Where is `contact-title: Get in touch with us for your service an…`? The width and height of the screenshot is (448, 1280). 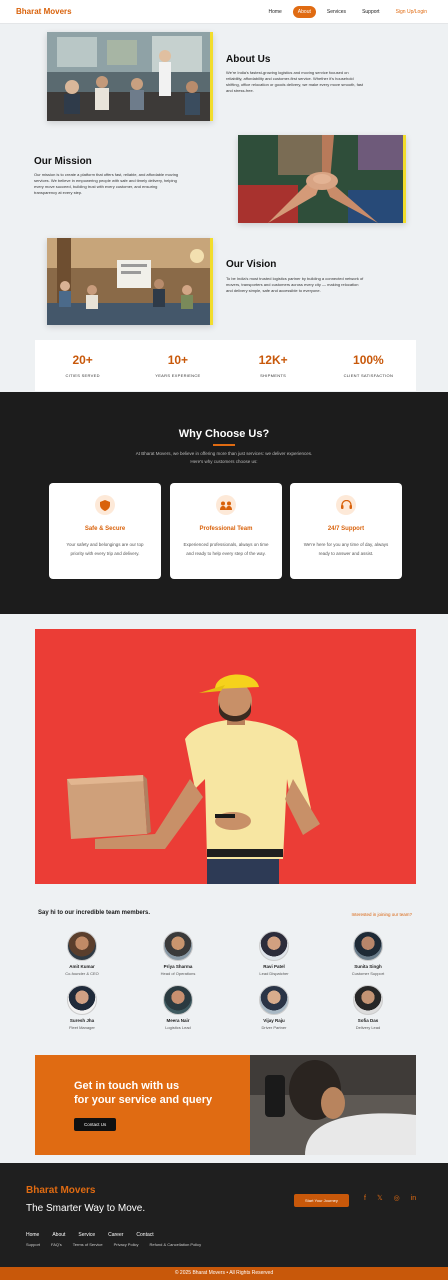 contact-title: Get in touch with us for your service an… is located at coordinates (143, 1093).